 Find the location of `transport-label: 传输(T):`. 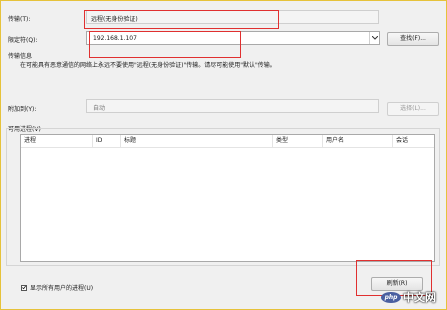

transport-label: 传输(T): is located at coordinates (19, 19).